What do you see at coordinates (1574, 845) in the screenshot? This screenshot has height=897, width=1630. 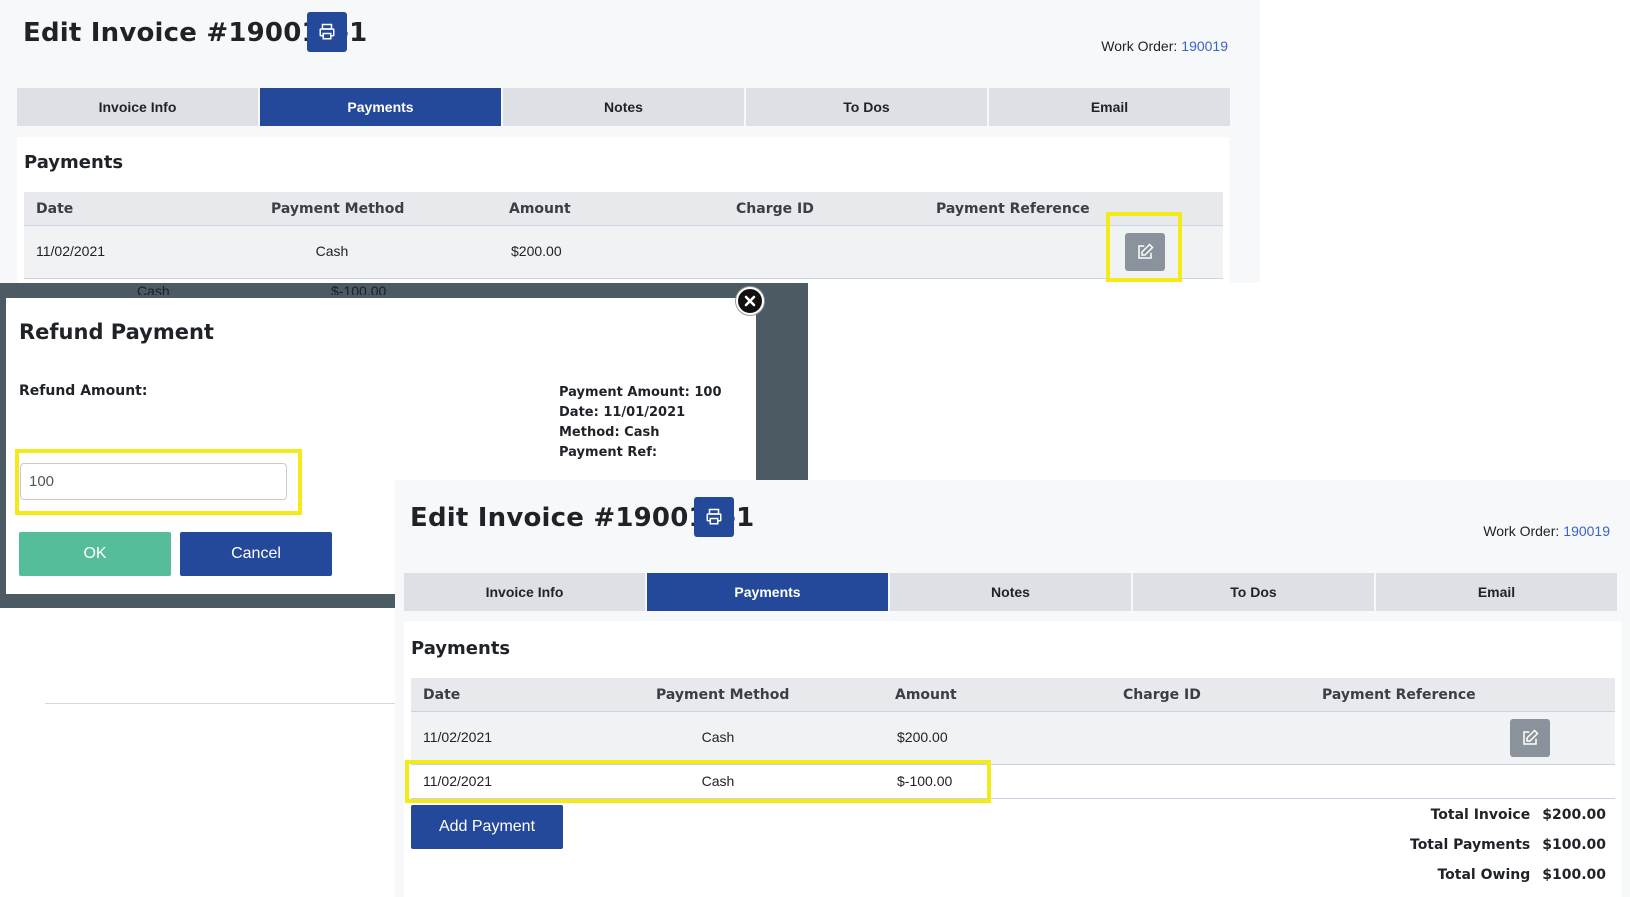 I see `total-payments-value: $100.00` at bounding box center [1574, 845].